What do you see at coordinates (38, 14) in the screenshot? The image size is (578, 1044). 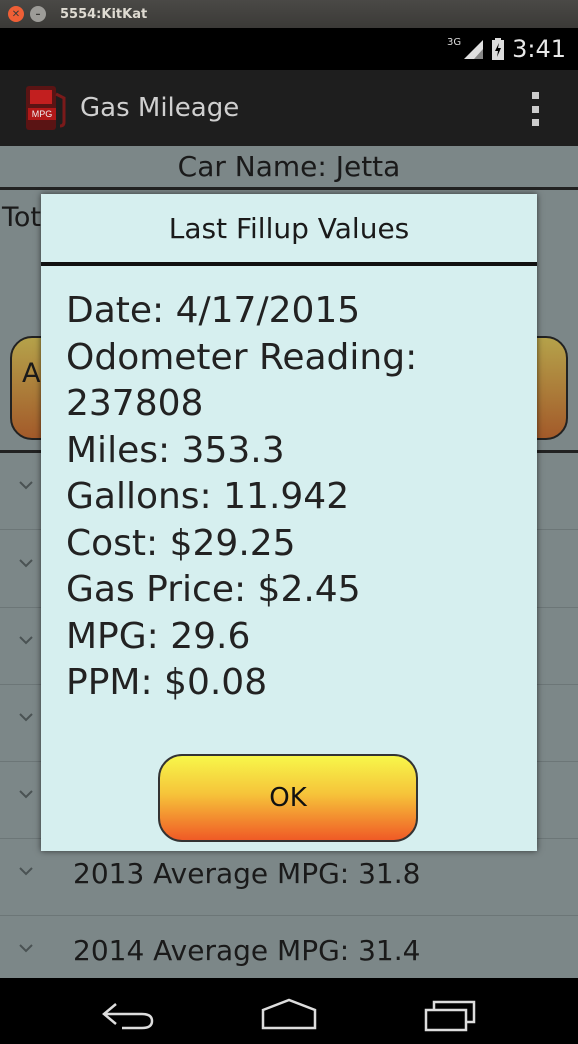 I see `window-minimize-icon: –` at bounding box center [38, 14].